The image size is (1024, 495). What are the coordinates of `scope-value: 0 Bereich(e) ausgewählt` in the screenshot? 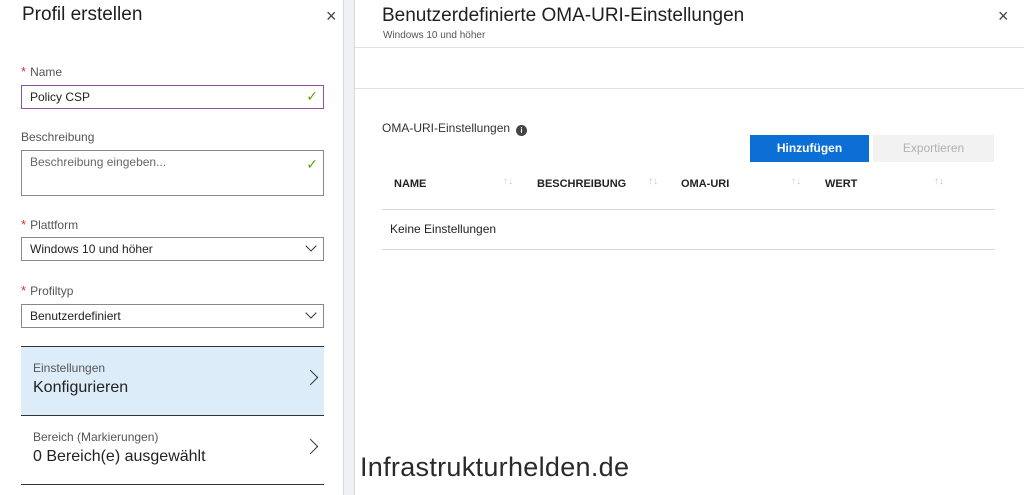 It's located at (119, 456).